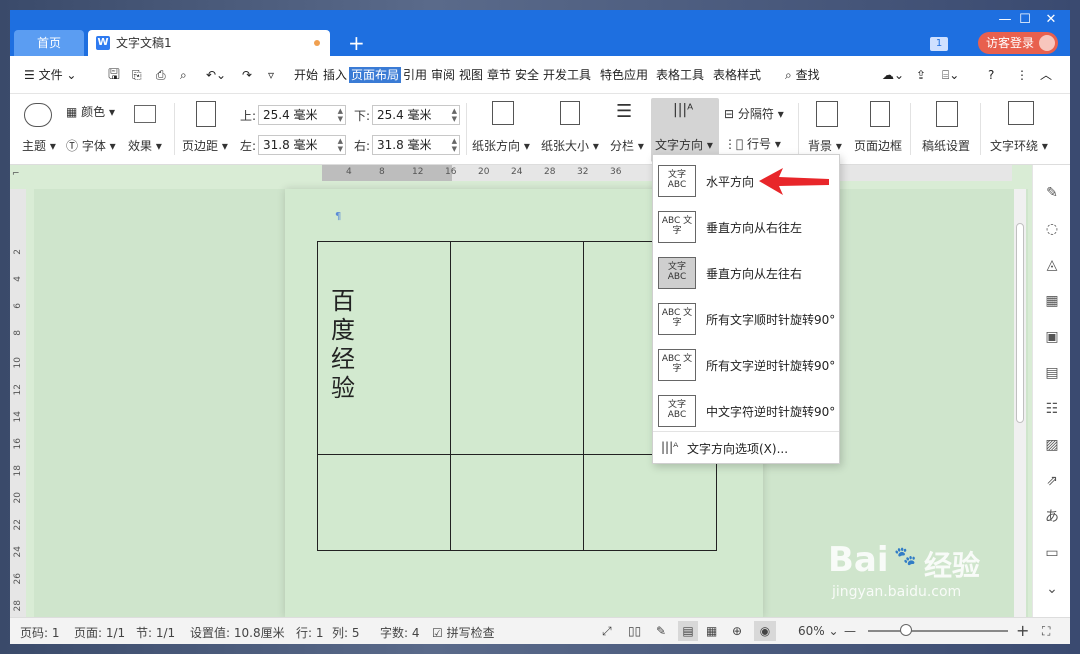 This screenshot has width=1080, height=654. Describe the element at coordinates (1022, 630) in the screenshot. I see `zoom-in-icon: +` at that location.